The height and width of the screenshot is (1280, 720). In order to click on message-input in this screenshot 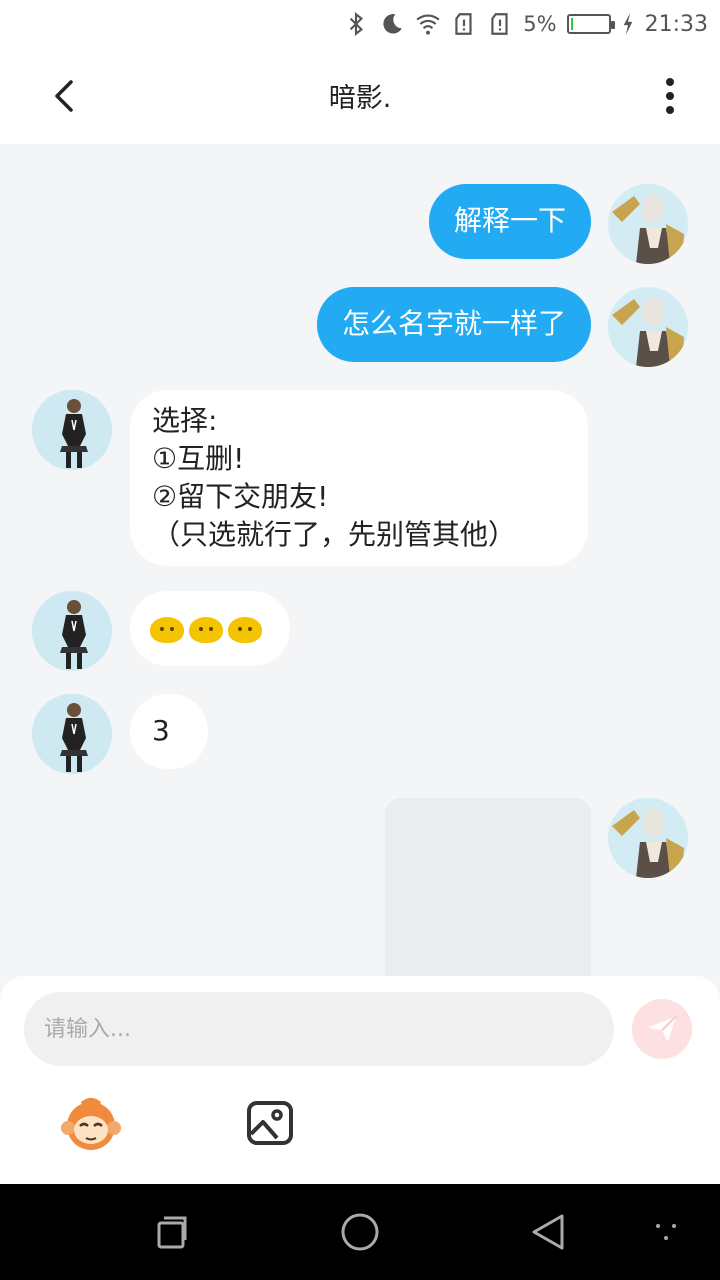, I will do `click(319, 1029)`.